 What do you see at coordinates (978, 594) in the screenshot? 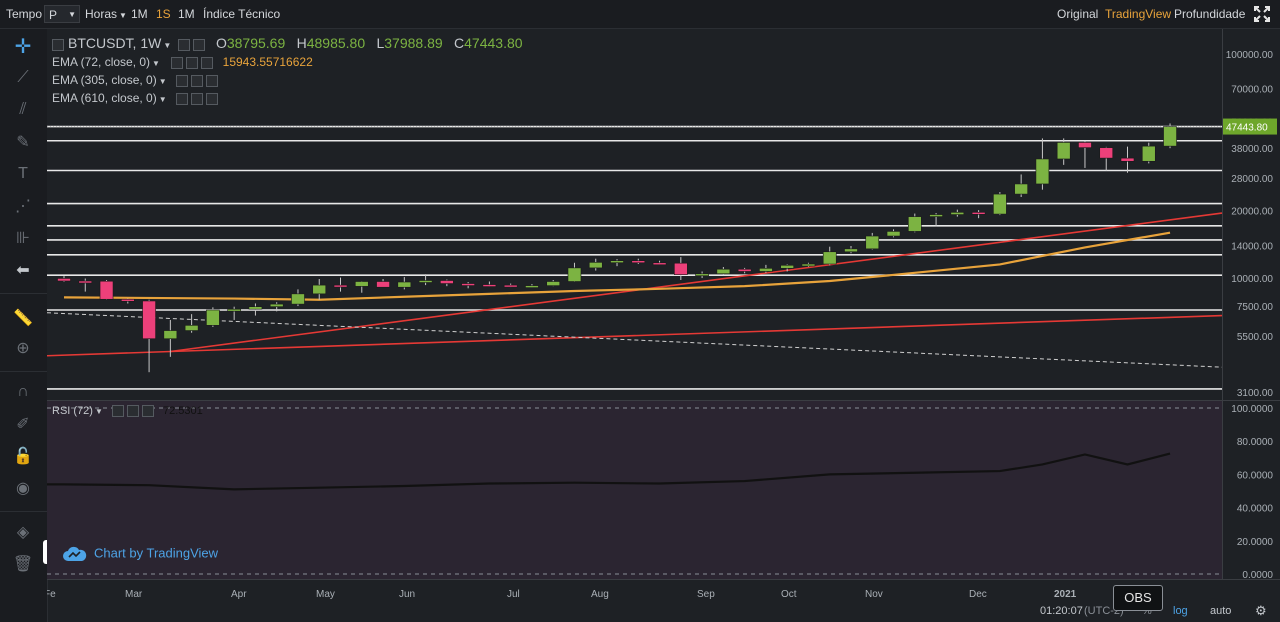
I see `time-tick-label: Dec` at bounding box center [978, 594].